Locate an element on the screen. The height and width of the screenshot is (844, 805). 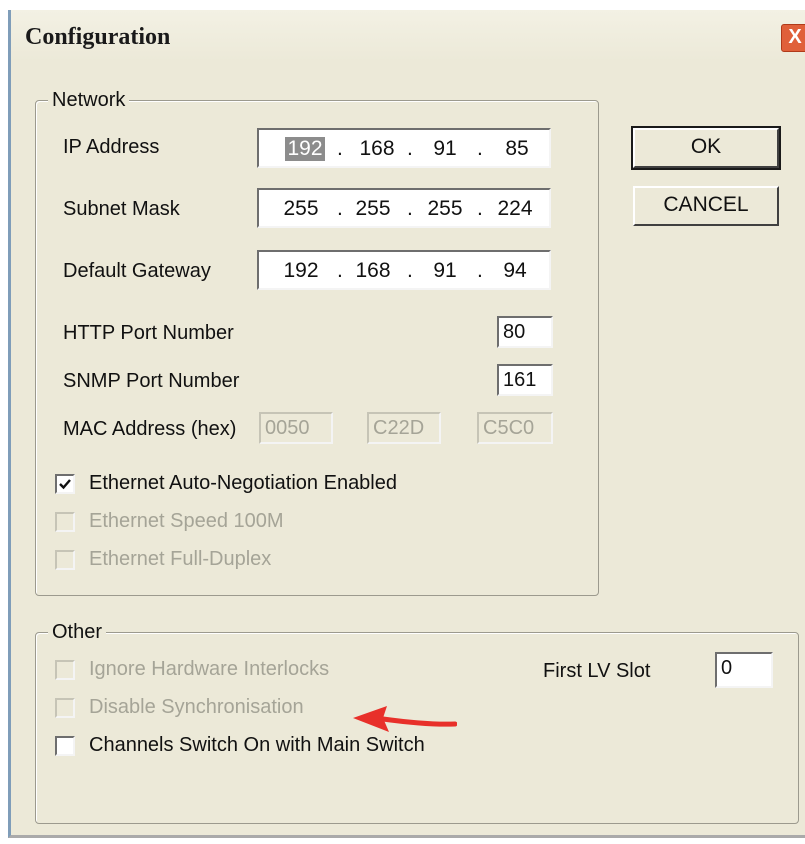
subnet-octet-2: 255 is located at coordinates (373, 208).